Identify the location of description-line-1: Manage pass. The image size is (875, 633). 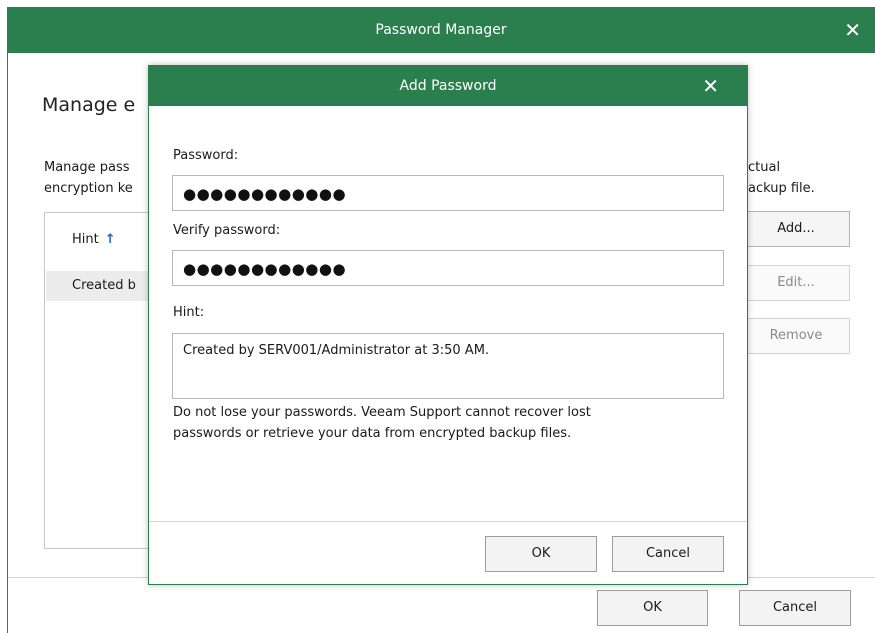
(87, 167).